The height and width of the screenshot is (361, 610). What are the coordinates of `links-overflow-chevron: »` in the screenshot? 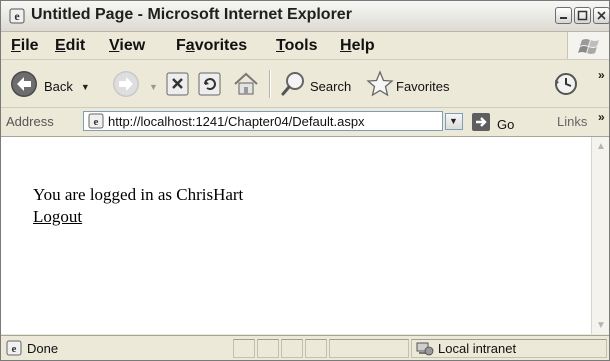 It's located at (601, 117).